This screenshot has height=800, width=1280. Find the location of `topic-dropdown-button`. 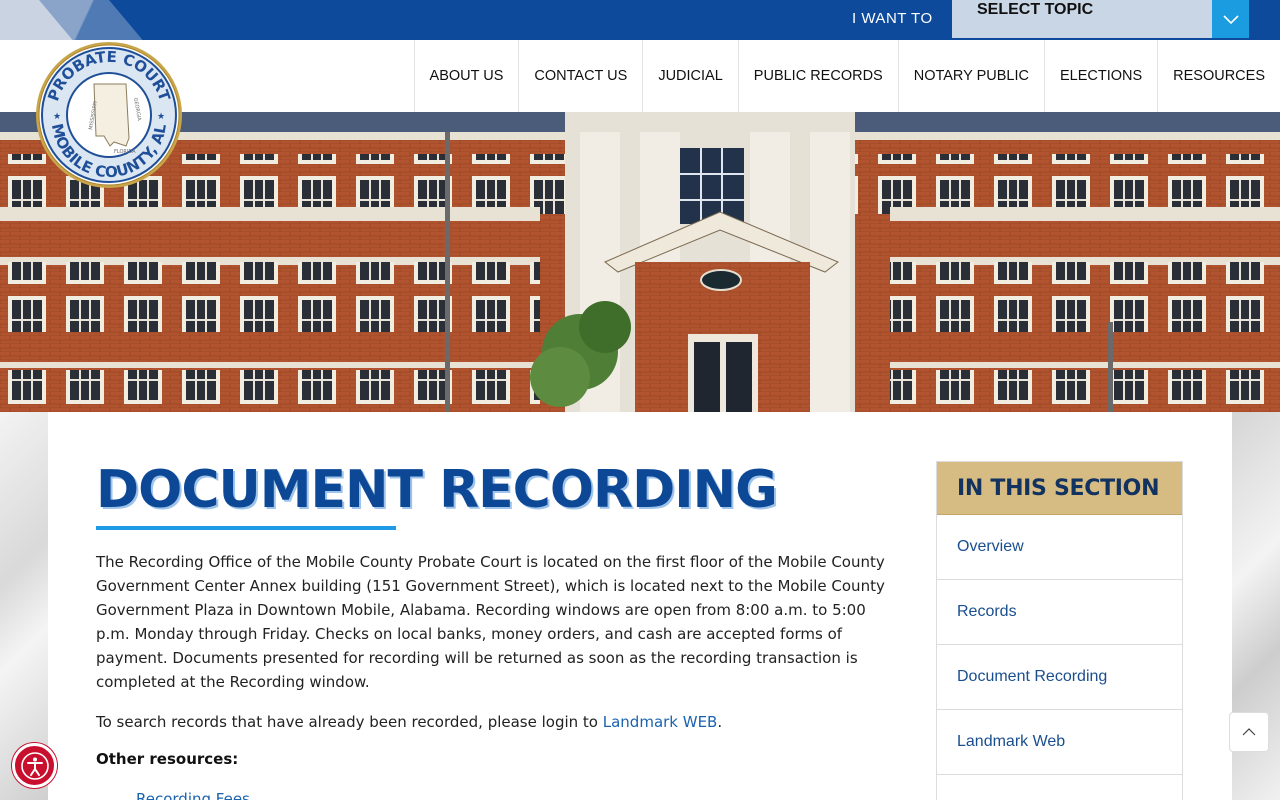

topic-dropdown-button is located at coordinates (1230, 19).